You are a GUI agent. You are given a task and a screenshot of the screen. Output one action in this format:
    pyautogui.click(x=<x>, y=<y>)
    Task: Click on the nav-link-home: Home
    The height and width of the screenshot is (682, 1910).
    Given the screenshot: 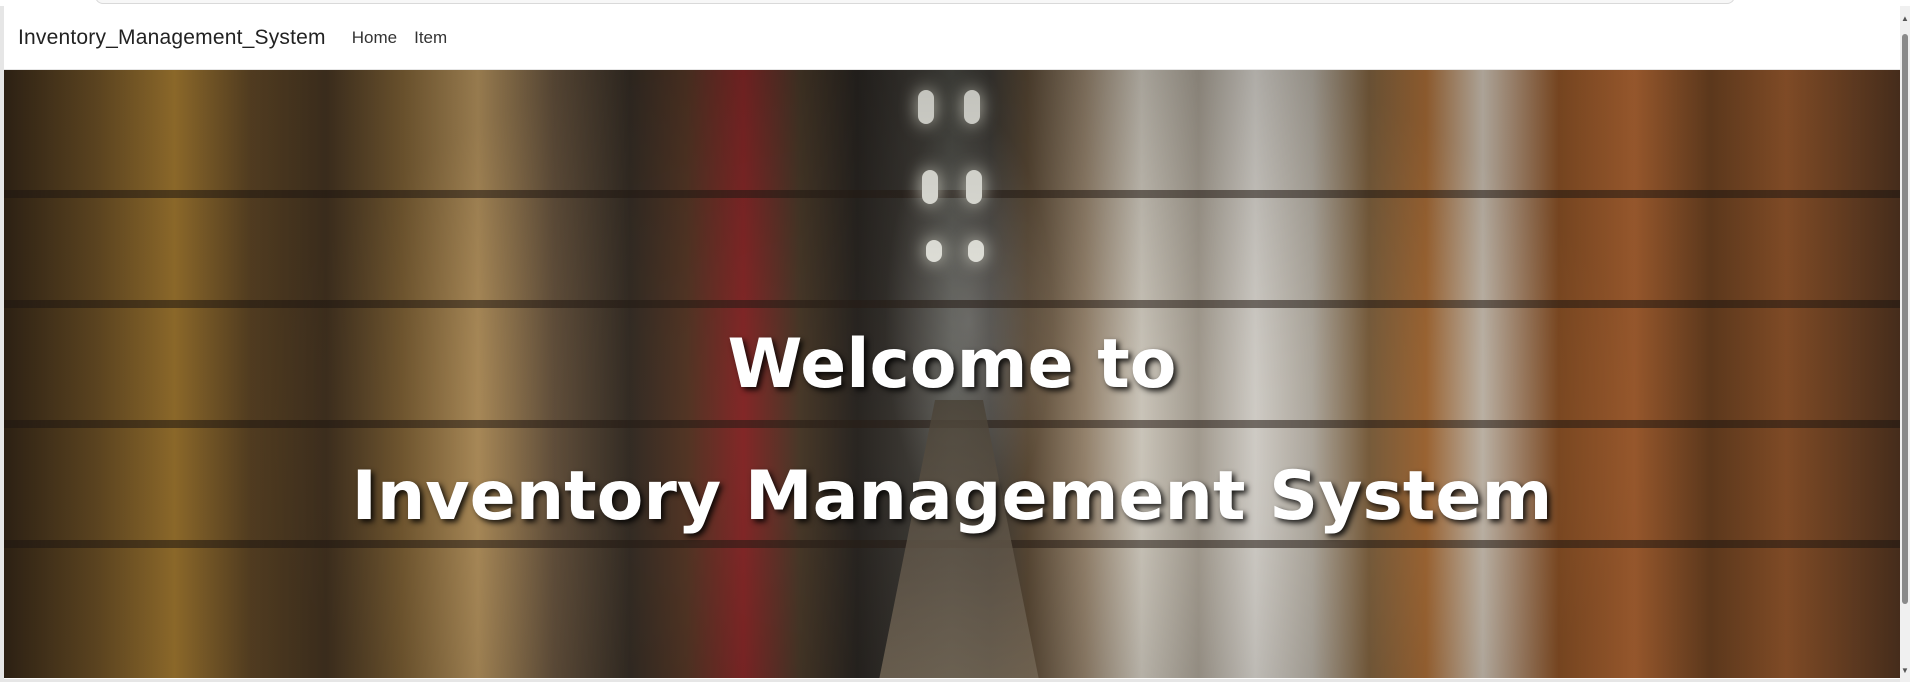 What is the action you would take?
    pyautogui.click(x=374, y=38)
    